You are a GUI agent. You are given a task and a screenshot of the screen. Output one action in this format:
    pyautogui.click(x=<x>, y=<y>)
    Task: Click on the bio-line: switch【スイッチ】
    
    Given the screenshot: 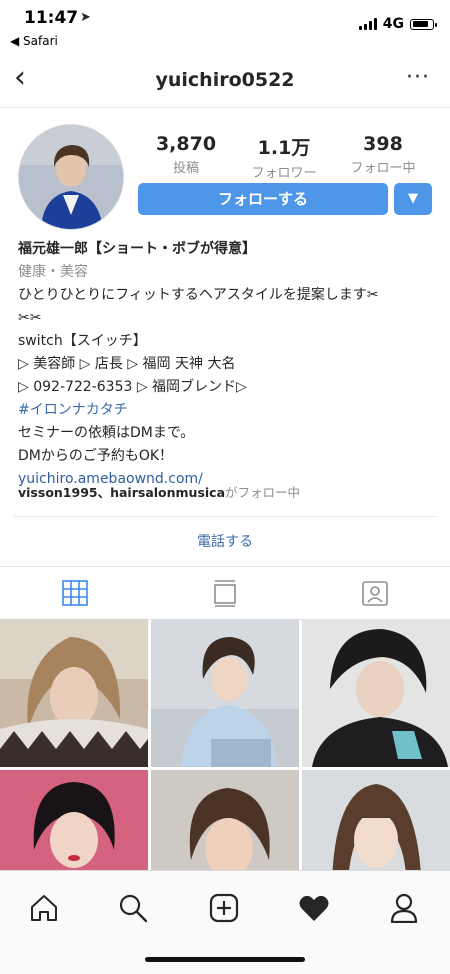 What is the action you would take?
    pyautogui.click(x=82, y=341)
    